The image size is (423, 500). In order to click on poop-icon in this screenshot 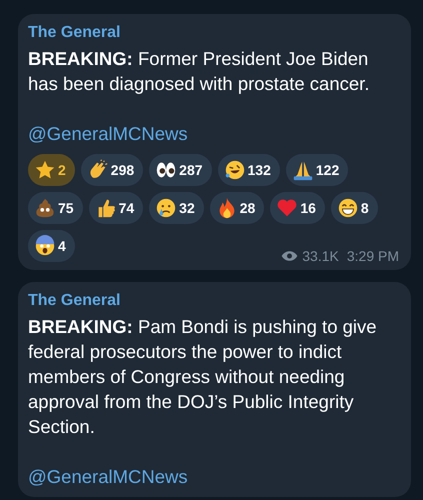, I will do `click(45, 208)`.